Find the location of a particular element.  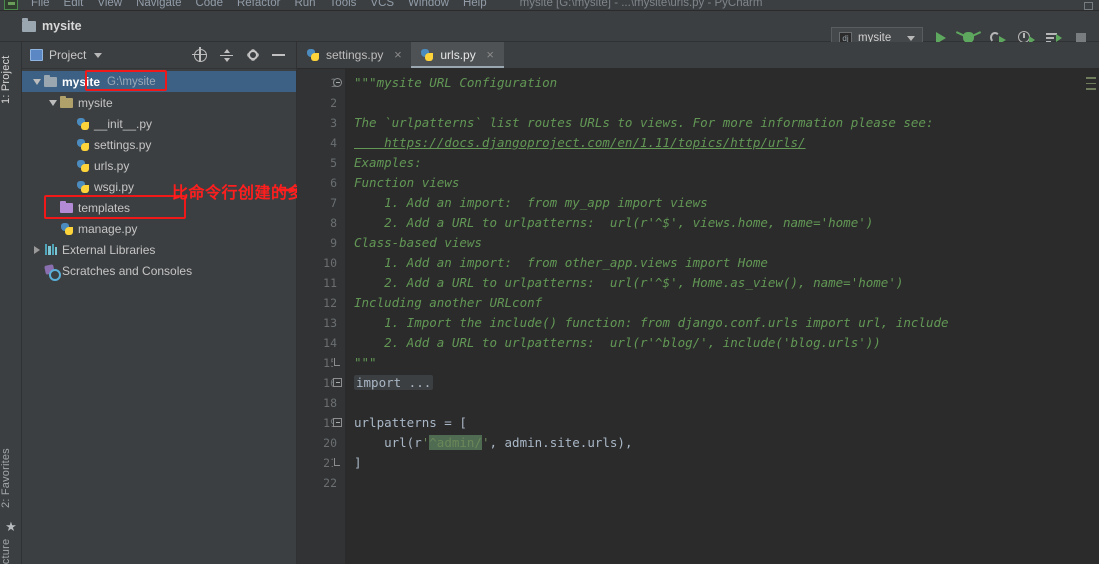

select-opened-file-button is located at coordinates (200, 54).